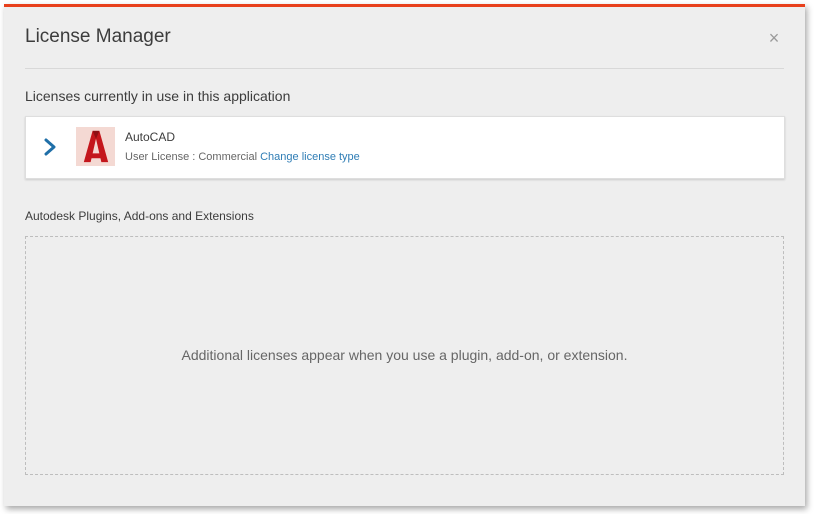  Describe the element at coordinates (139, 216) in the screenshot. I see `plugins-heading: Autodesk Plugins, Add-ons and Extensions` at that location.